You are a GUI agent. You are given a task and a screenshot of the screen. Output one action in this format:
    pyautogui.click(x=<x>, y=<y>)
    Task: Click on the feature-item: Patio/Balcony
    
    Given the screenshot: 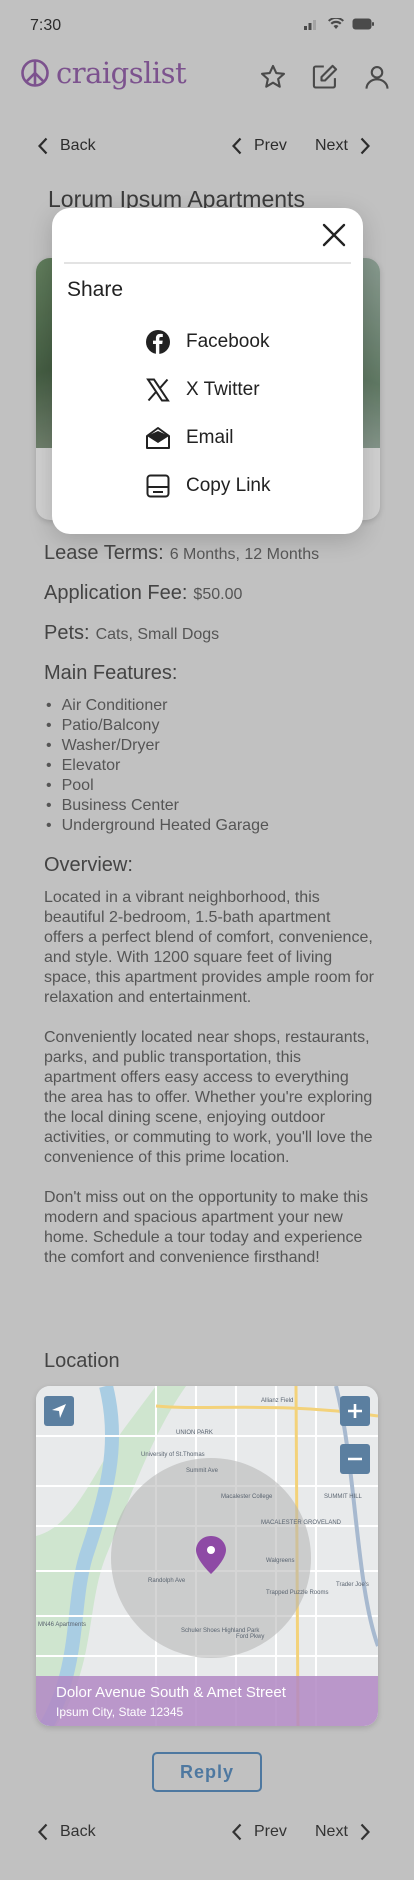 What is the action you would take?
    pyautogui.click(x=157, y=726)
    